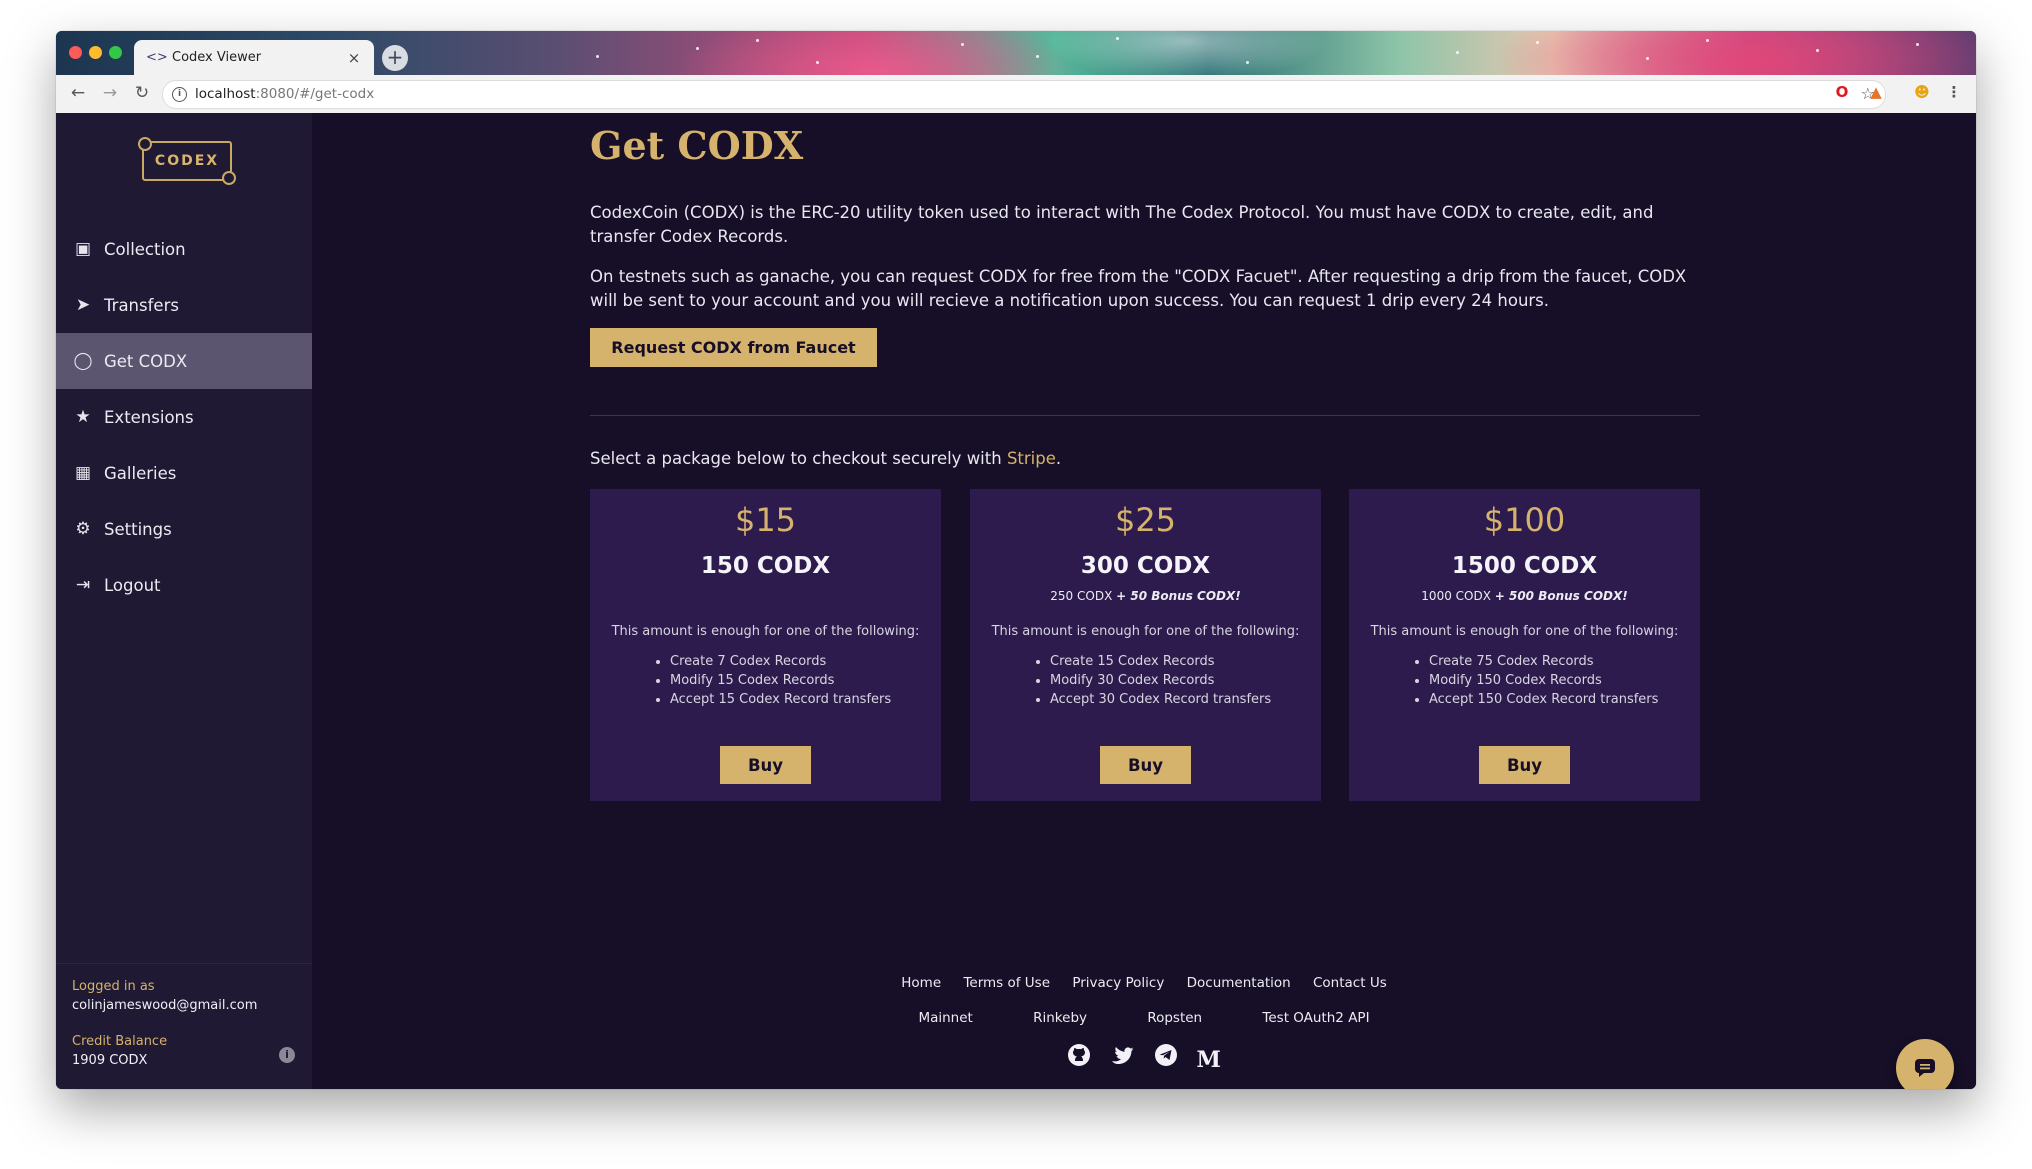 This screenshot has height=1169, width=2032. What do you see at coordinates (921, 983) in the screenshot?
I see `footer-link-home: Home` at bounding box center [921, 983].